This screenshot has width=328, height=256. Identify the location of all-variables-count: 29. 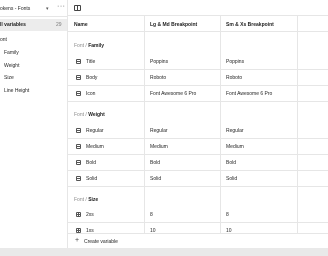
(59, 25).